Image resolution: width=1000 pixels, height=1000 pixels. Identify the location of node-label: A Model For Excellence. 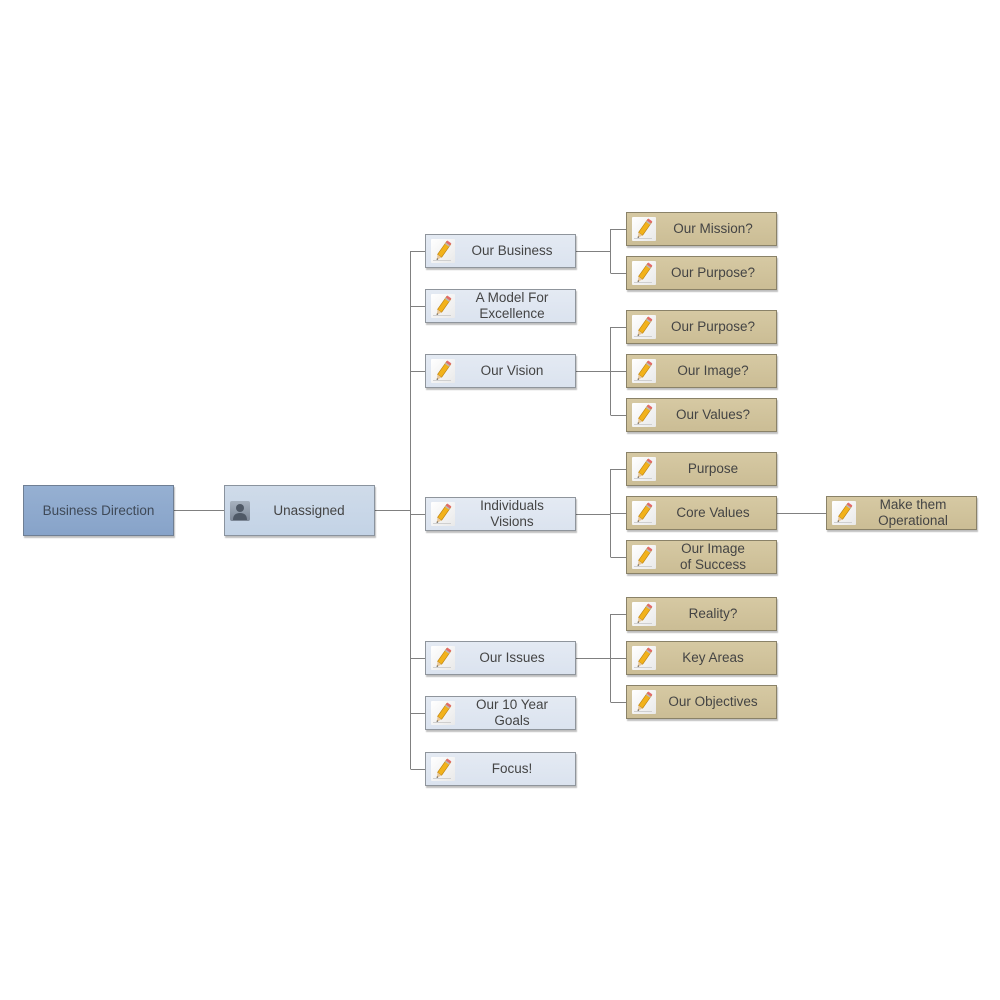
(512, 305).